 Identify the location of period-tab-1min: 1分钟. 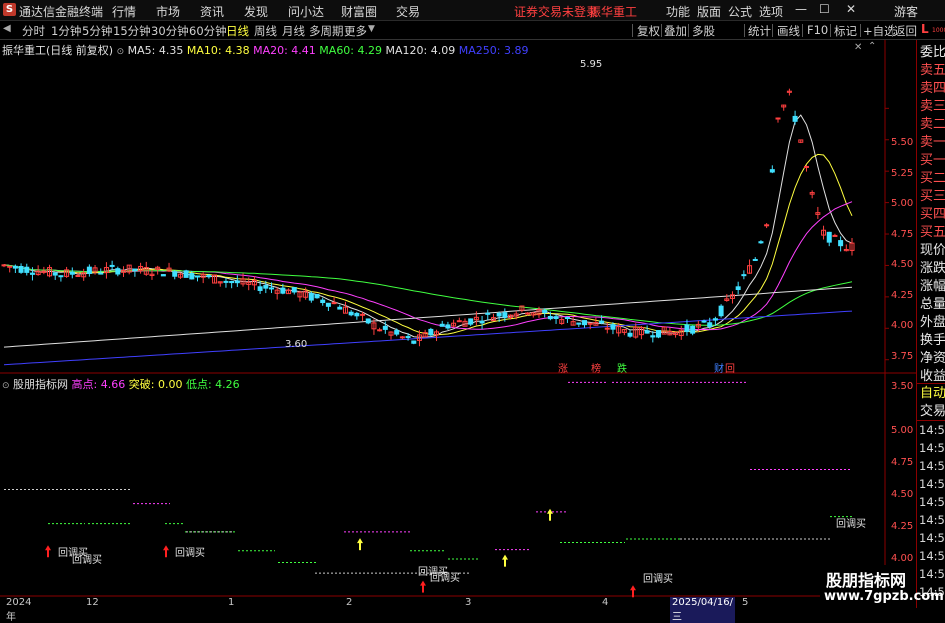
(66, 31).